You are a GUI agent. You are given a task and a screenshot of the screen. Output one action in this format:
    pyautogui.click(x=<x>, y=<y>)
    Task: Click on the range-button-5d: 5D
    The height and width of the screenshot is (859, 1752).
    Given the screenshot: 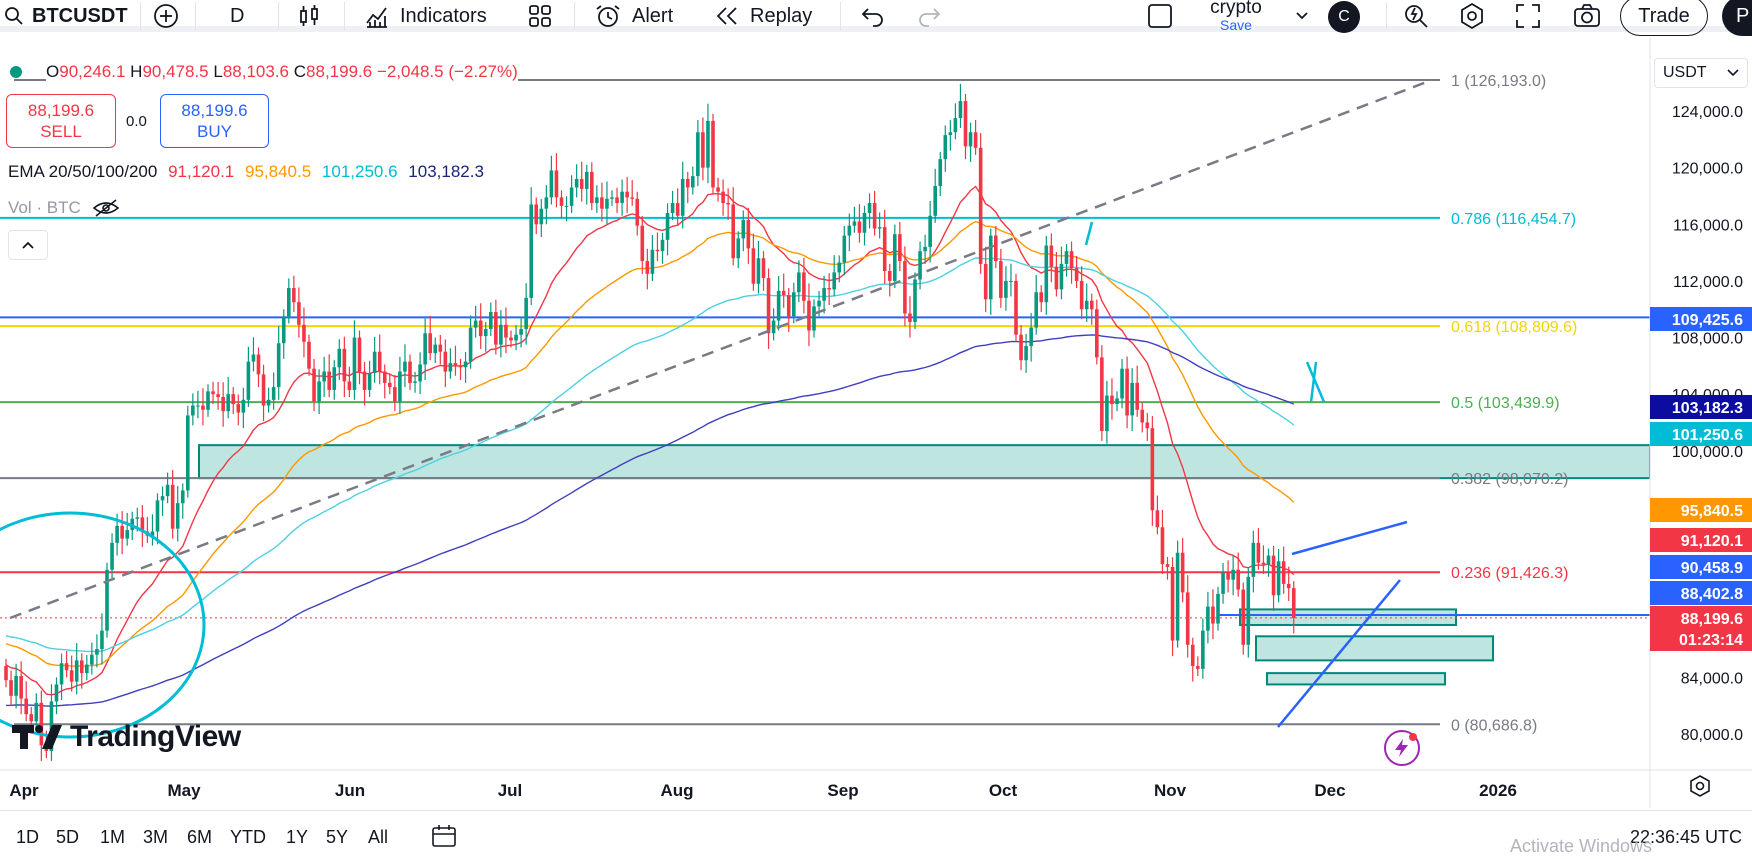 What is the action you would take?
    pyautogui.click(x=67, y=837)
    